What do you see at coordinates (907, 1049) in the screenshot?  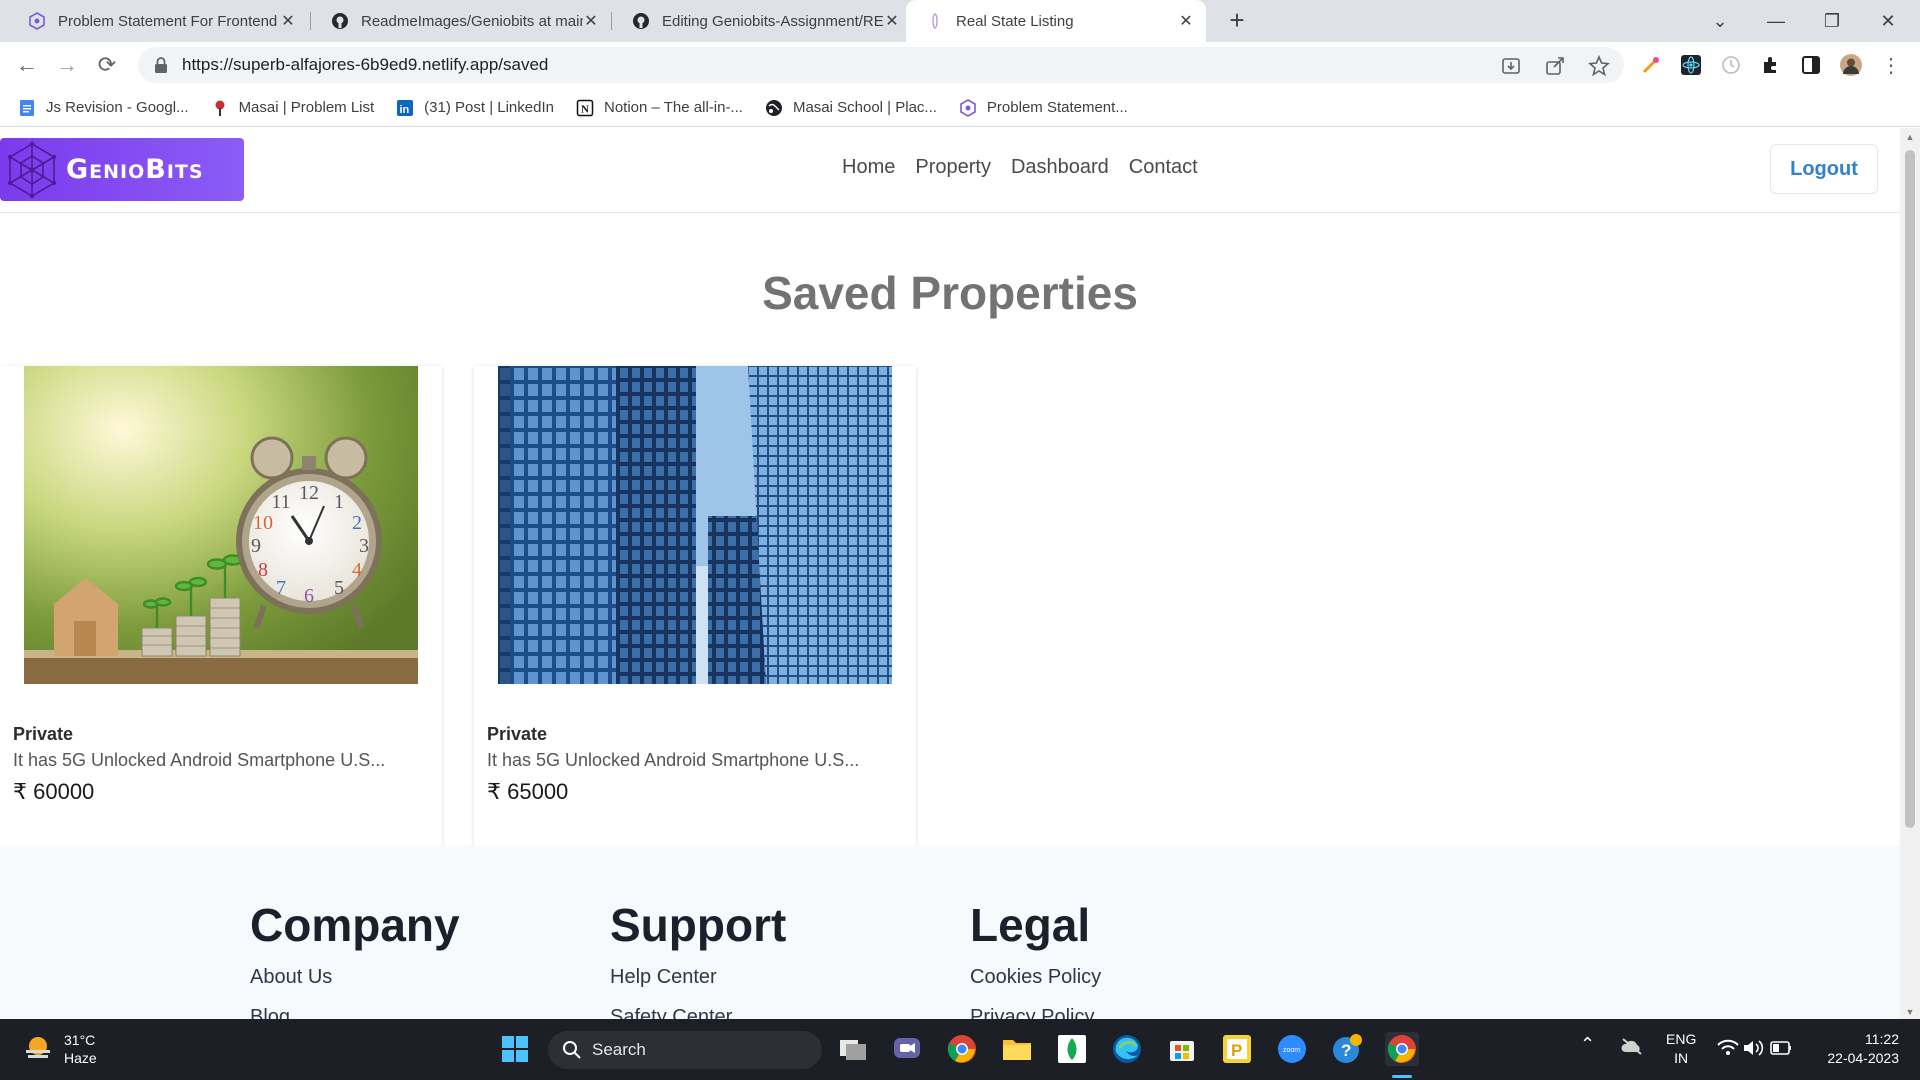 I see `teams-chat-icon` at bounding box center [907, 1049].